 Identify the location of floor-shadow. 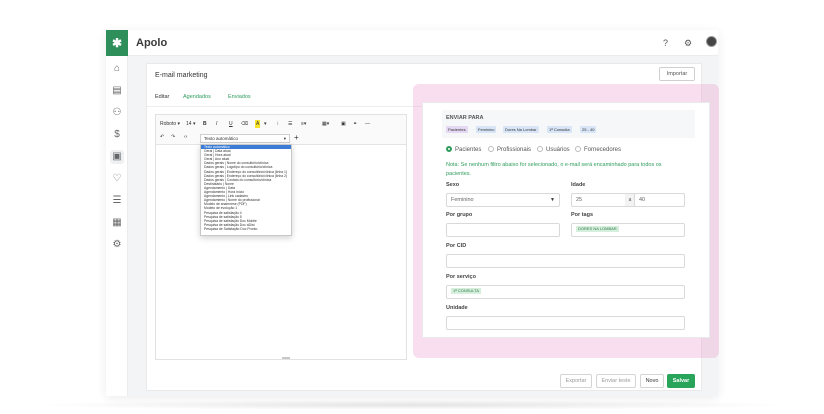
(412, 405).